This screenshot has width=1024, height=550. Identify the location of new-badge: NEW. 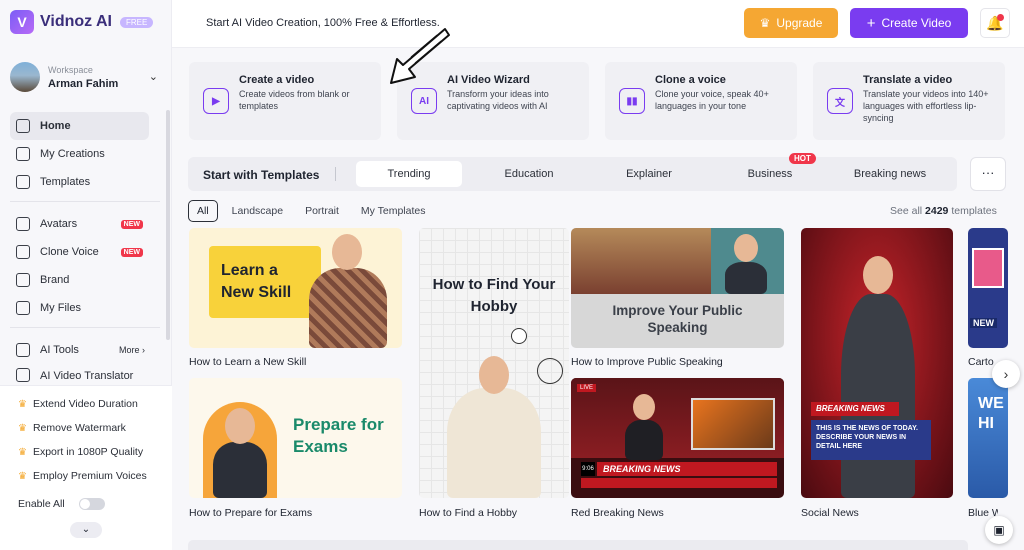
(131, 252).